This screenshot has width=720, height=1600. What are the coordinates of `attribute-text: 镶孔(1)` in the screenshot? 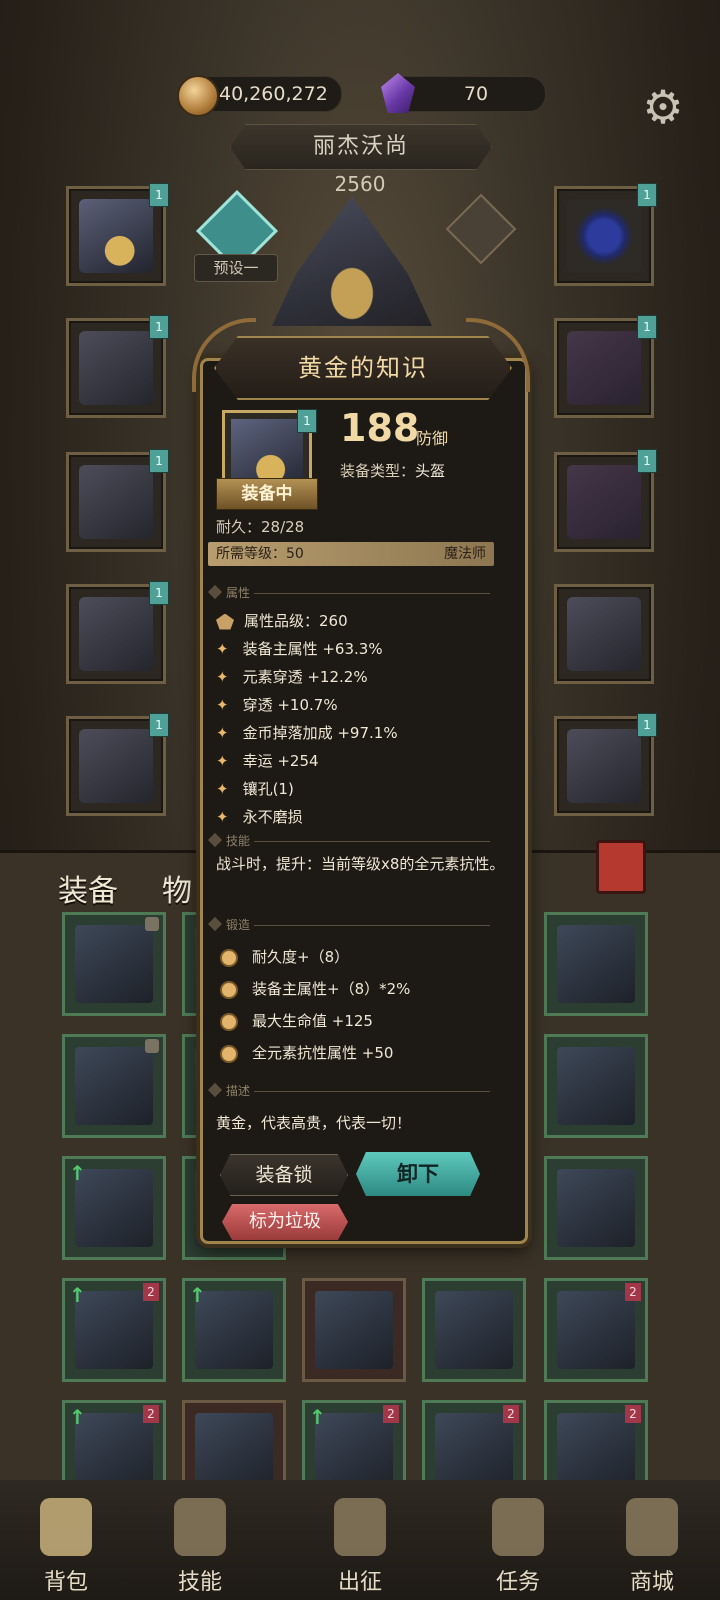 It's located at (268, 789).